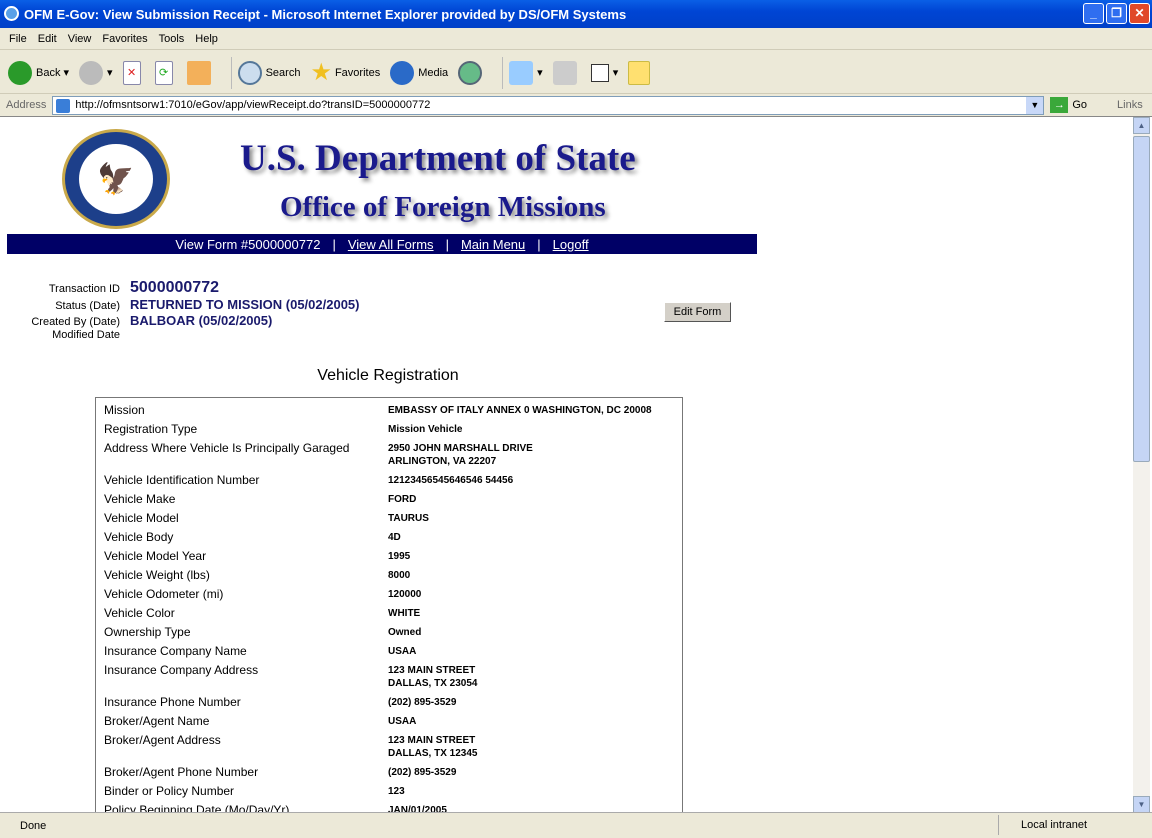 The image size is (1152, 838). Describe the element at coordinates (394, 537) in the screenshot. I see `field-value-line: 4D` at that location.